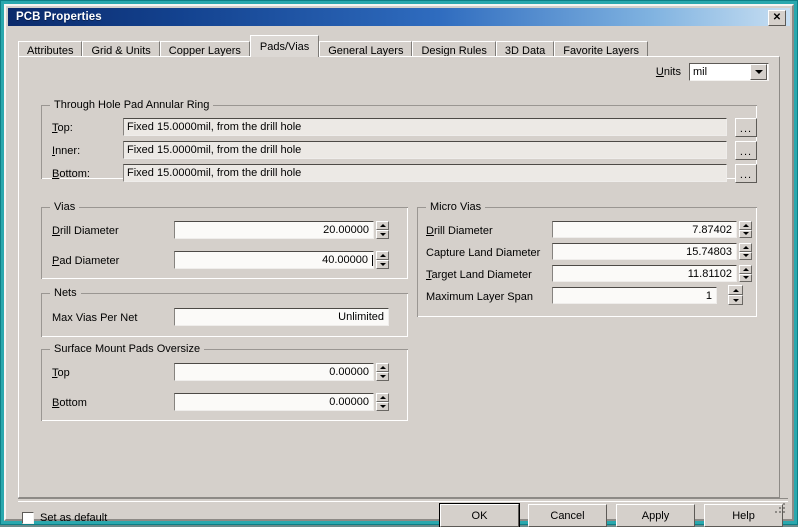 Image resolution: width=798 pixels, height=527 pixels. Describe the element at coordinates (274, 372) in the screenshot. I see `smd-top-field: 0.00000` at that location.